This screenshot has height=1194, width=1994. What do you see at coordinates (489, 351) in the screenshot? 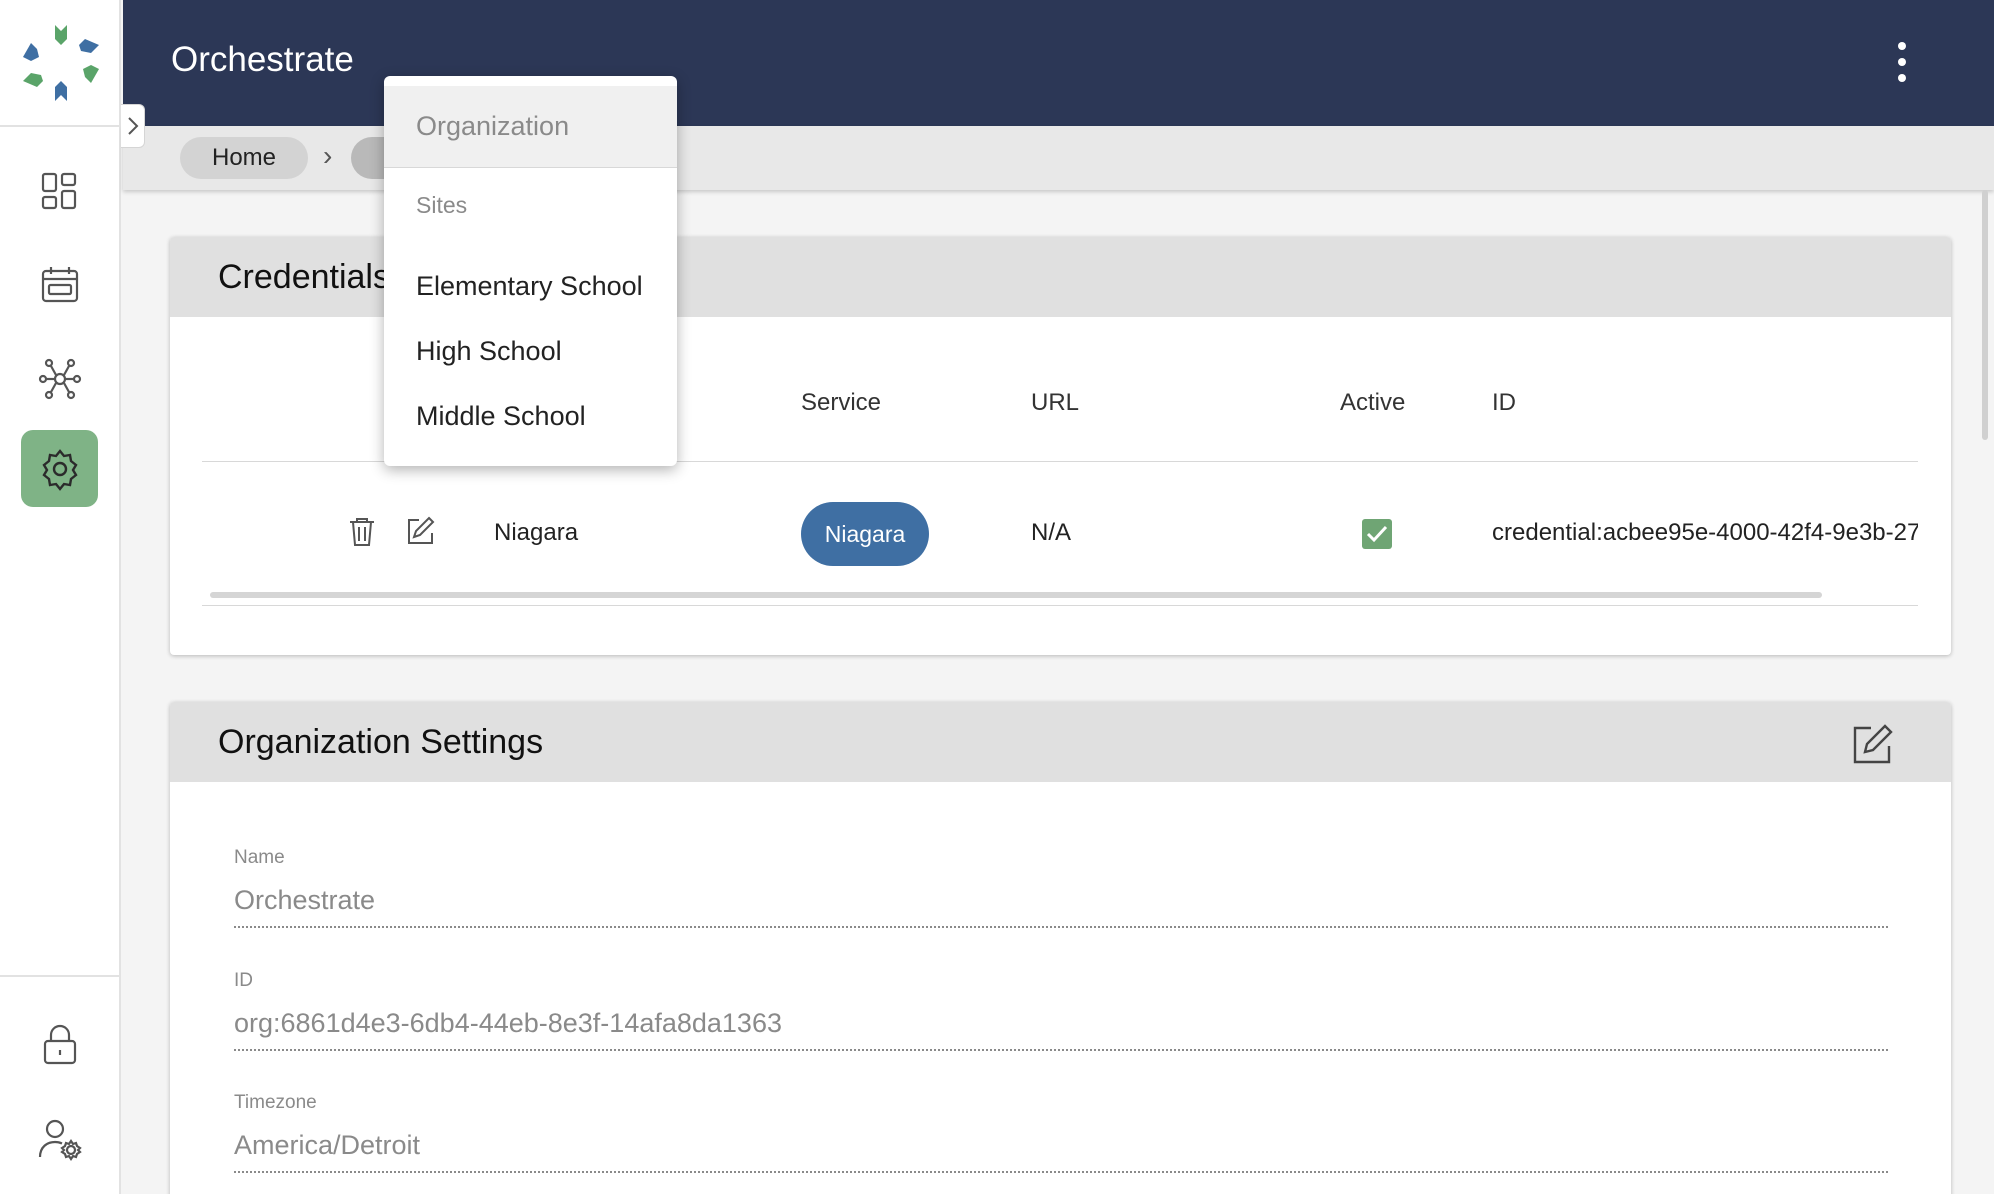
I see `menu-item-high-school: High School` at bounding box center [489, 351].